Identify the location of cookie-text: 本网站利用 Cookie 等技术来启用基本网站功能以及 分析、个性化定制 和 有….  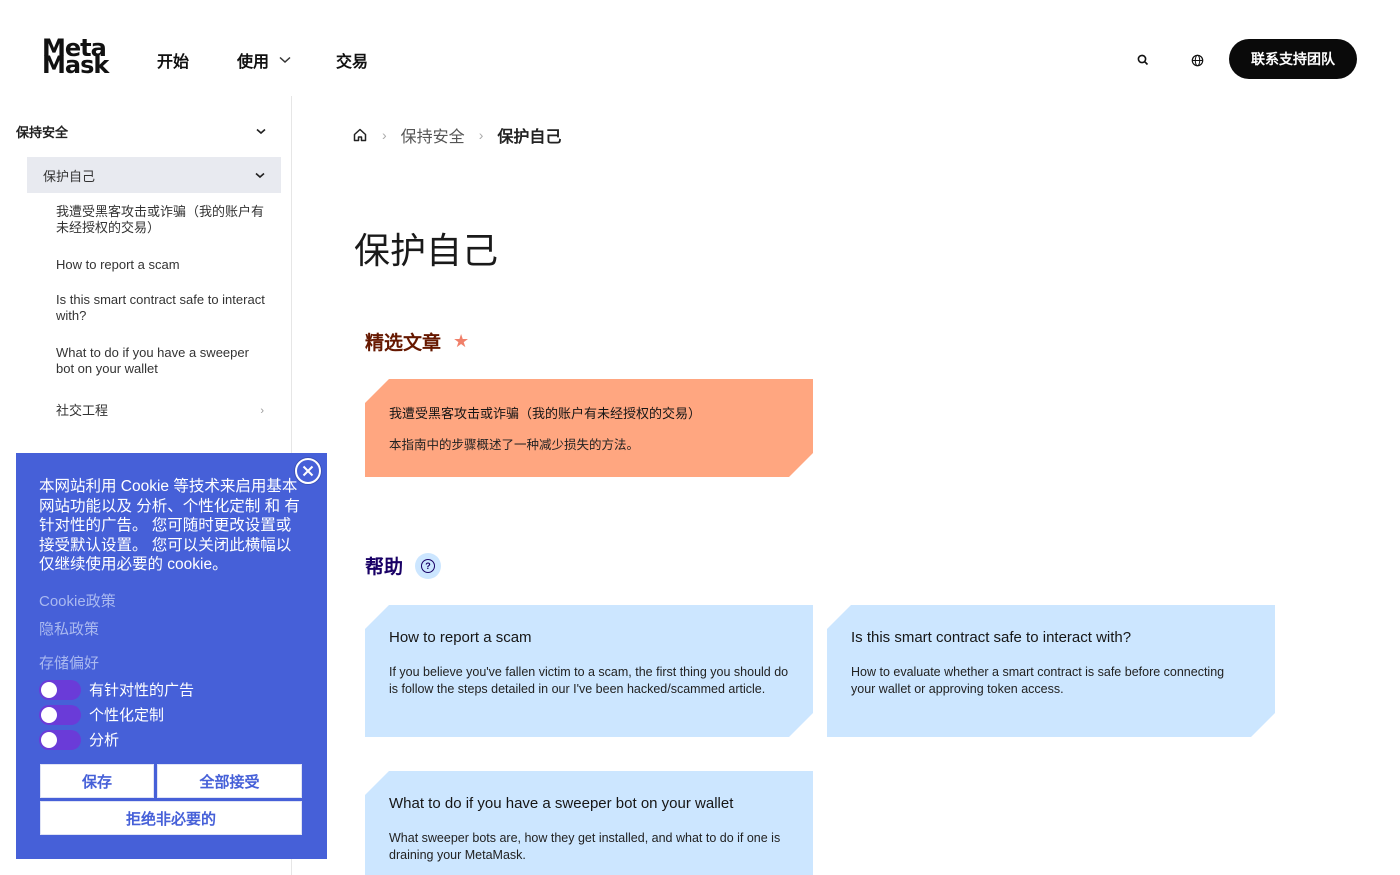
(169, 525).